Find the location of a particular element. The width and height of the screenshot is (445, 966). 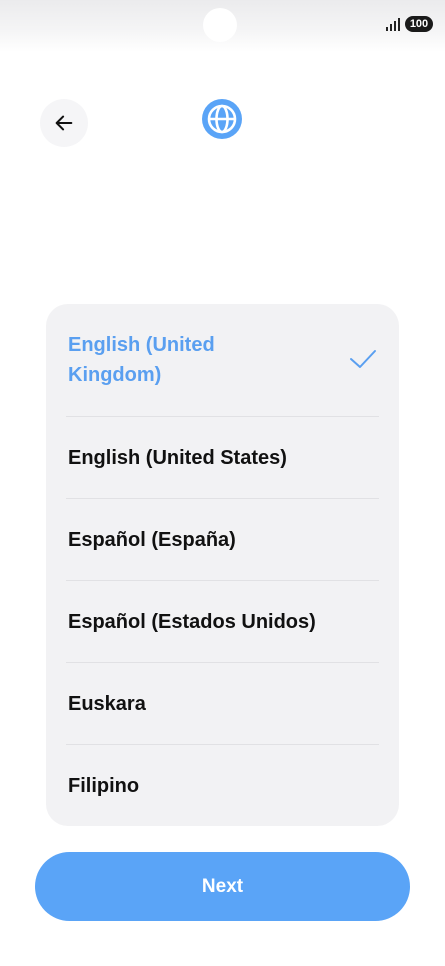

back-button is located at coordinates (64, 123).